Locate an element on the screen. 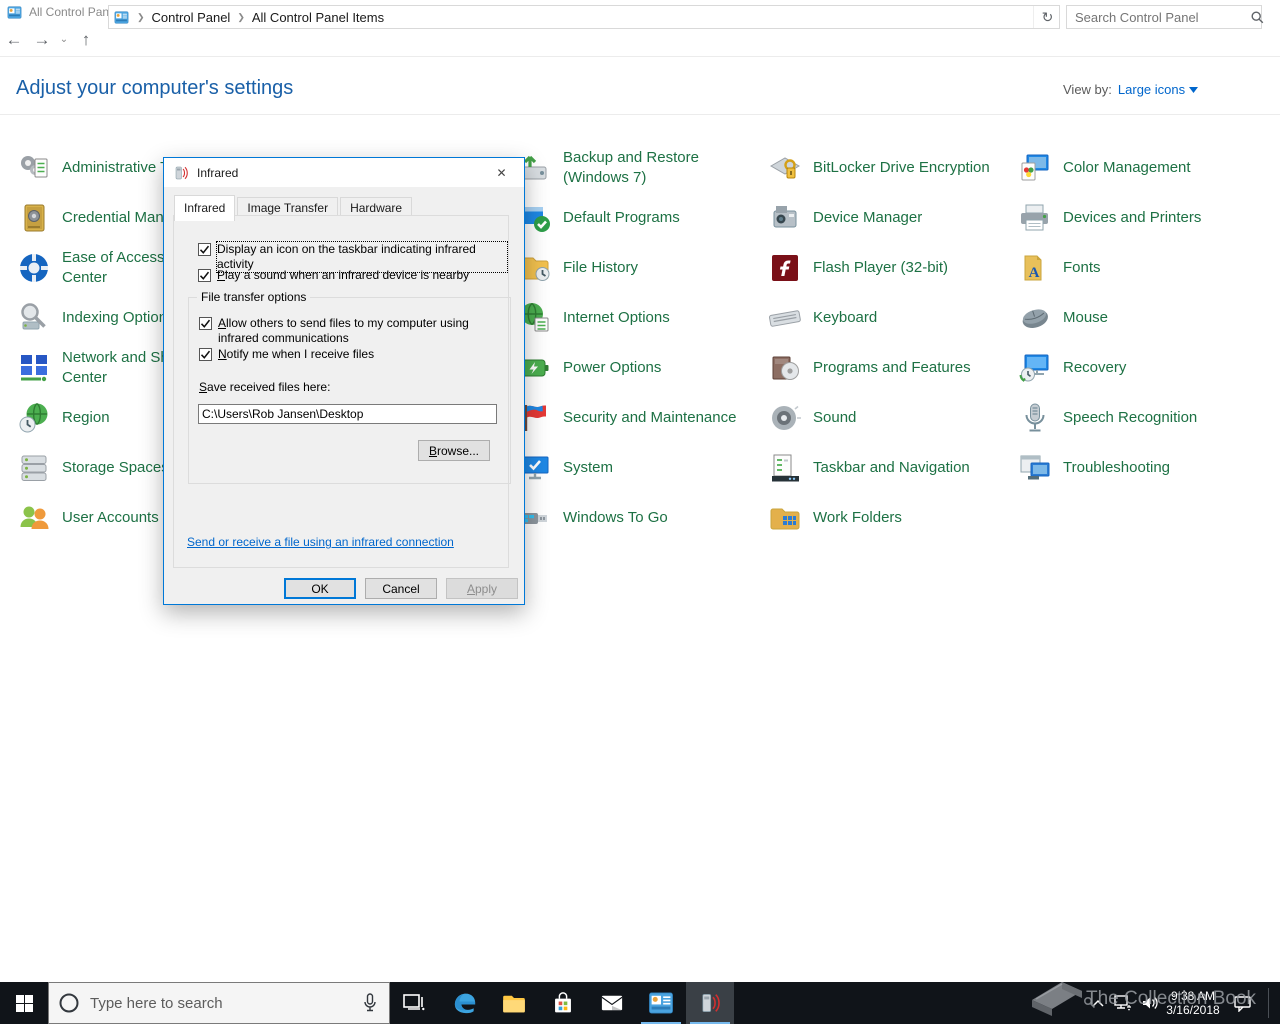 The image size is (1280, 1024). control-panel-item: Troubleshooting is located at coordinates (1093, 468).